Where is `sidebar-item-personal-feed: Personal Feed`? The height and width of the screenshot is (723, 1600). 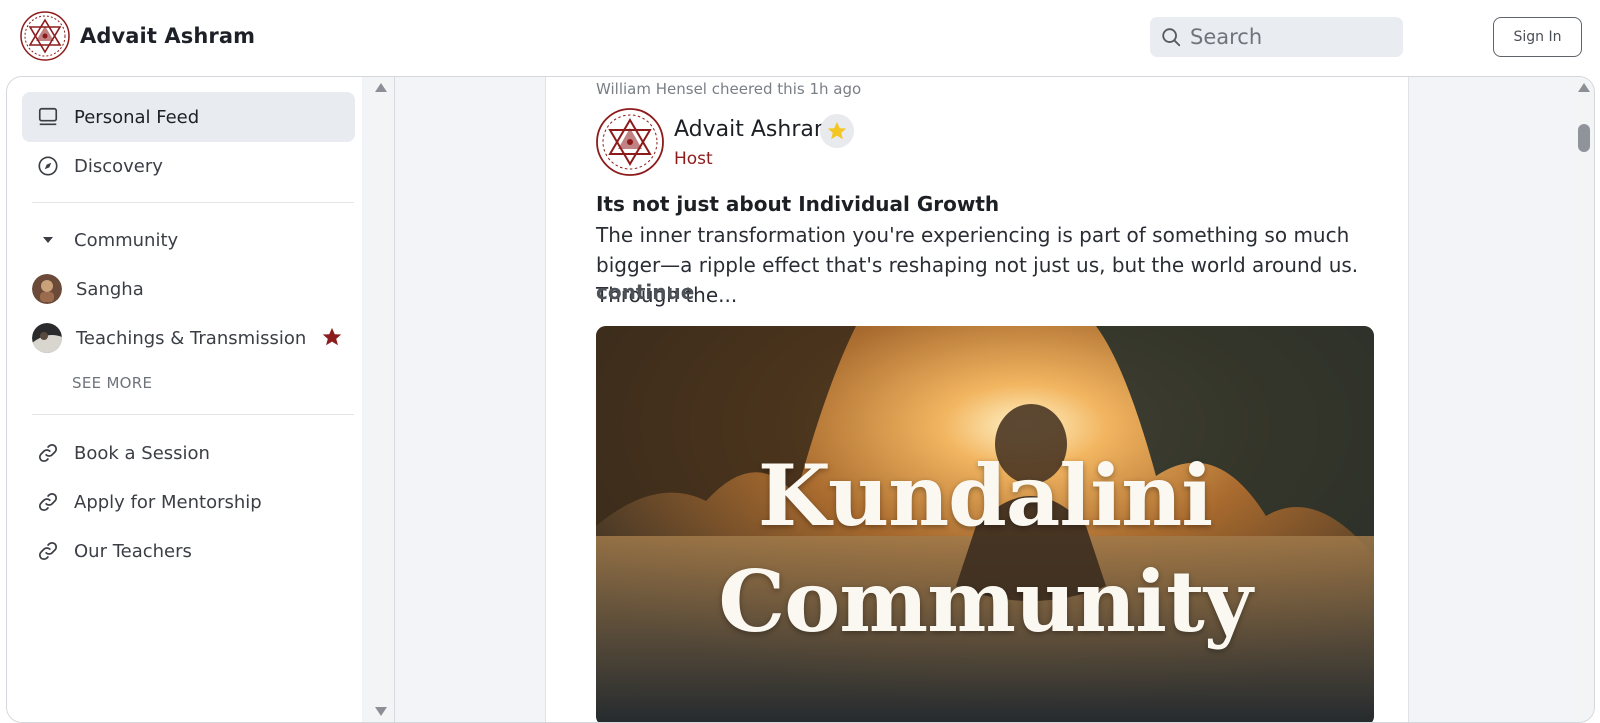
sidebar-item-personal-feed: Personal Feed is located at coordinates (188, 117).